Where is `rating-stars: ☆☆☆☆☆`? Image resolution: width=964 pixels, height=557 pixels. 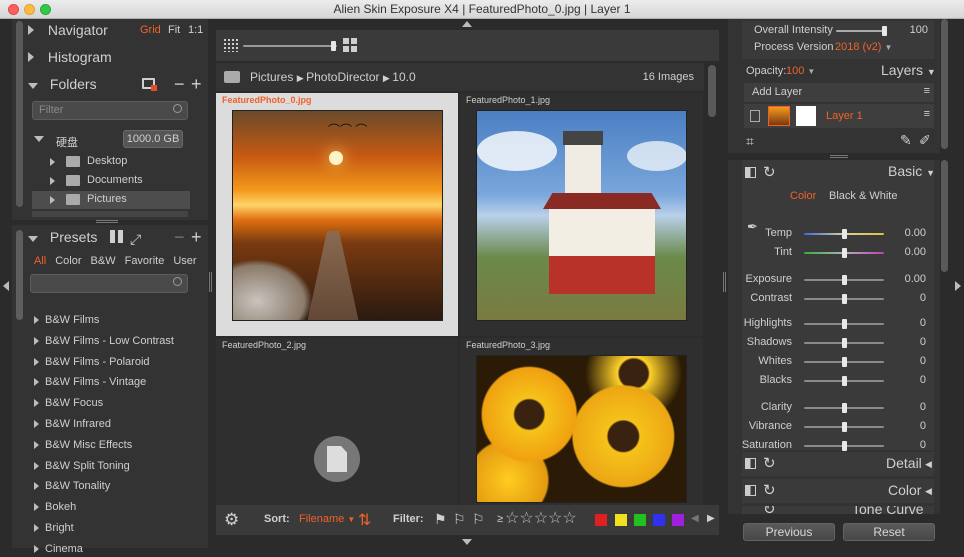
rating-stars: ☆☆☆☆☆ is located at coordinates (541, 519).